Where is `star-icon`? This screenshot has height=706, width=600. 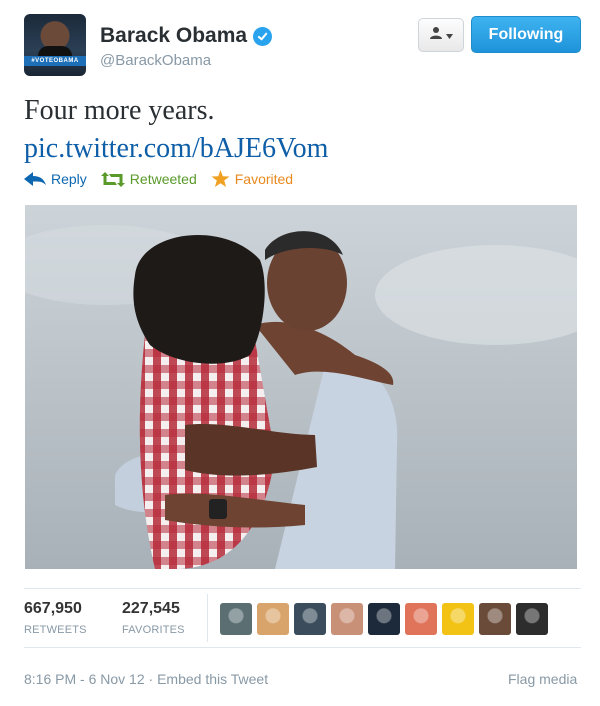 star-icon is located at coordinates (220, 179).